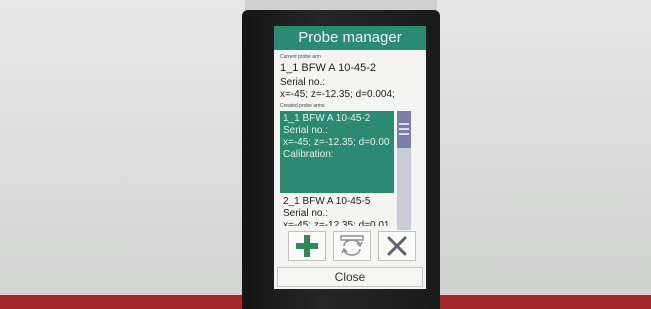  Describe the element at coordinates (302, 106) in the screenshot. I see `created-probes-caption: Created probe arms` at that location.